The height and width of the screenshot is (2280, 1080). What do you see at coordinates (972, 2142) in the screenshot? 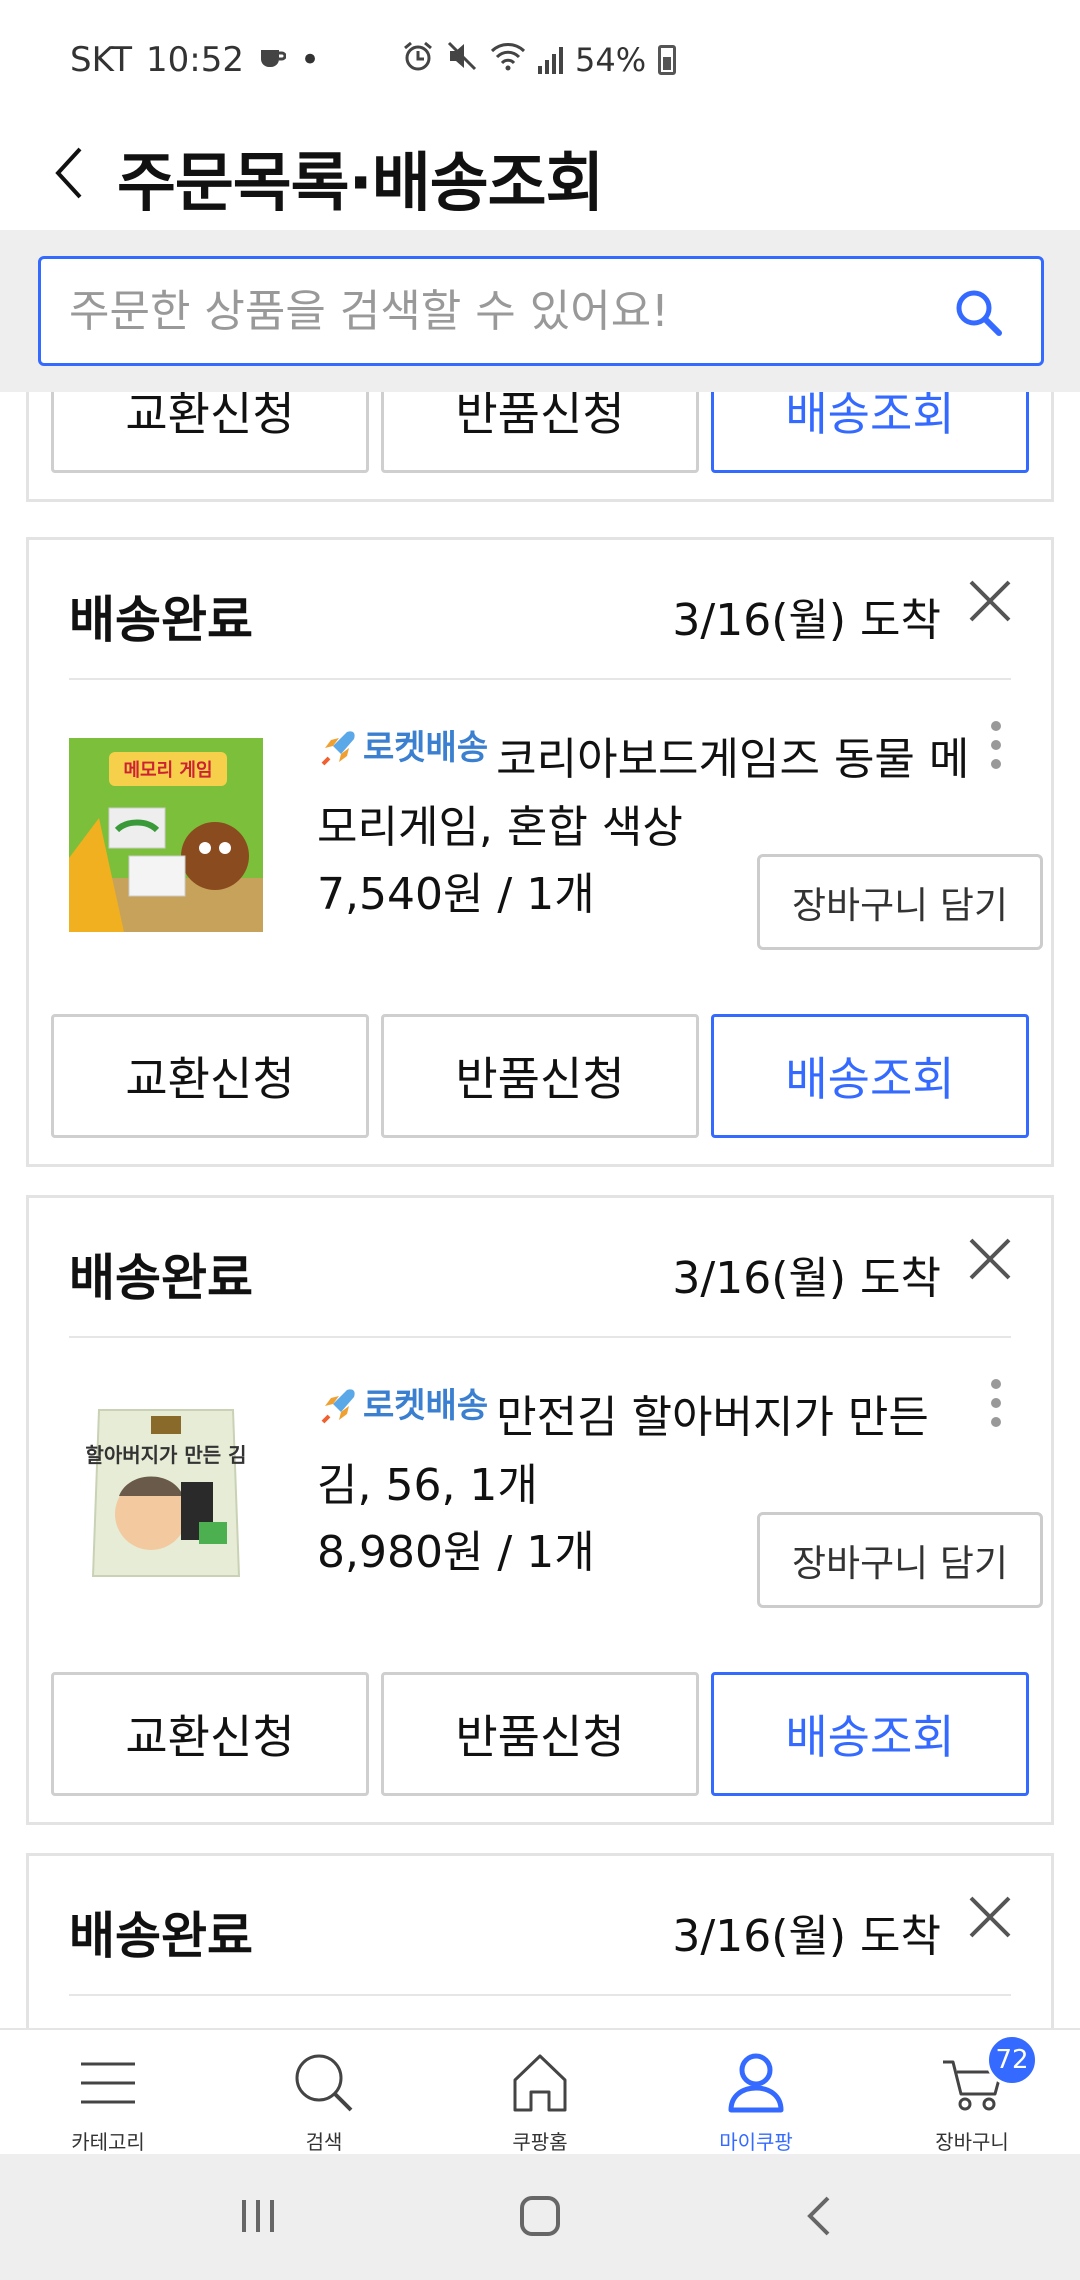
I see `nav-label: 장바구니` at bounding box center [972, 2142].